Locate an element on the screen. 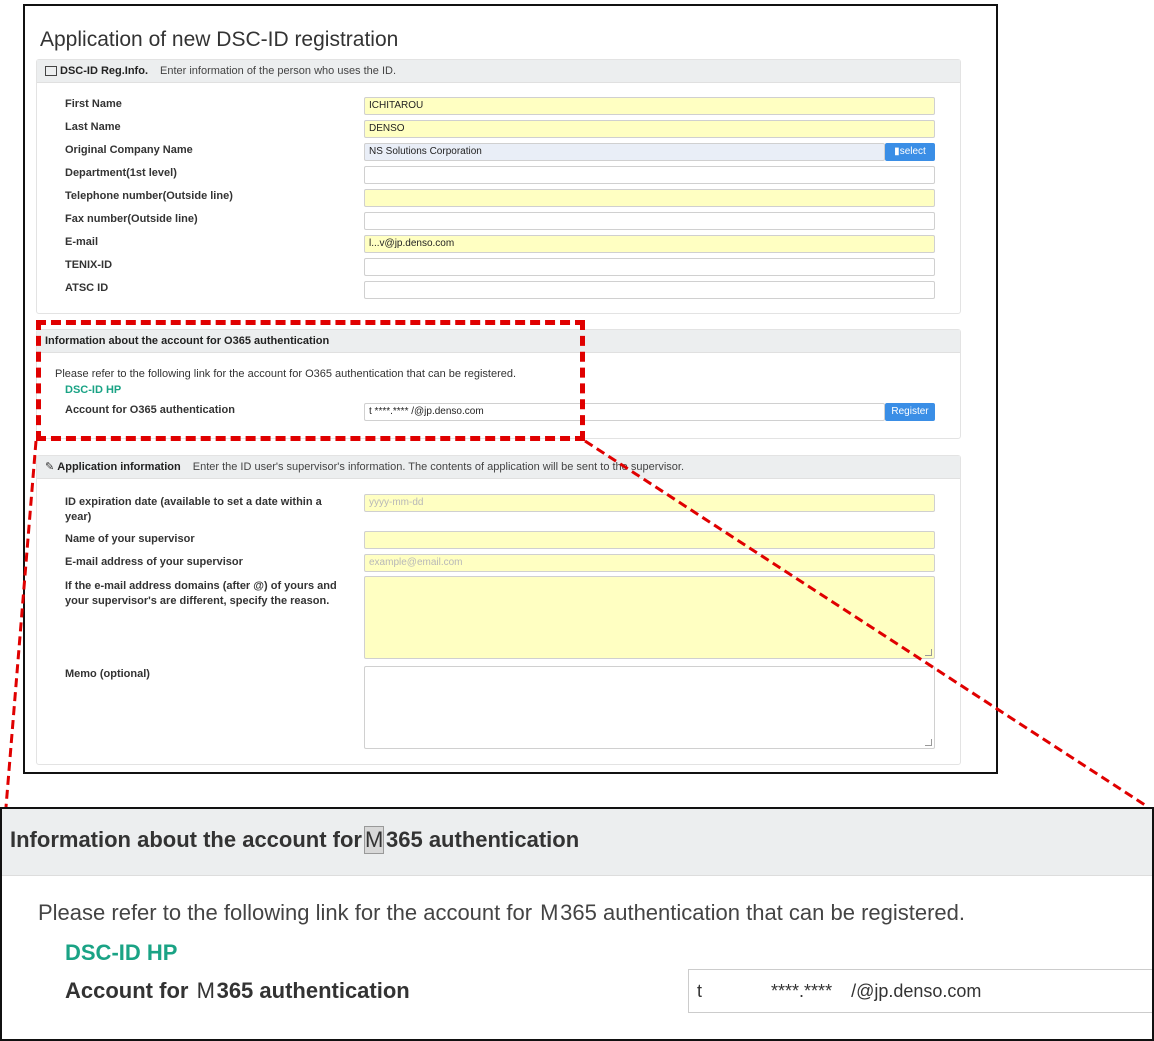  label-atsc-id: ATSC ID is located at coordinates (87, 288).